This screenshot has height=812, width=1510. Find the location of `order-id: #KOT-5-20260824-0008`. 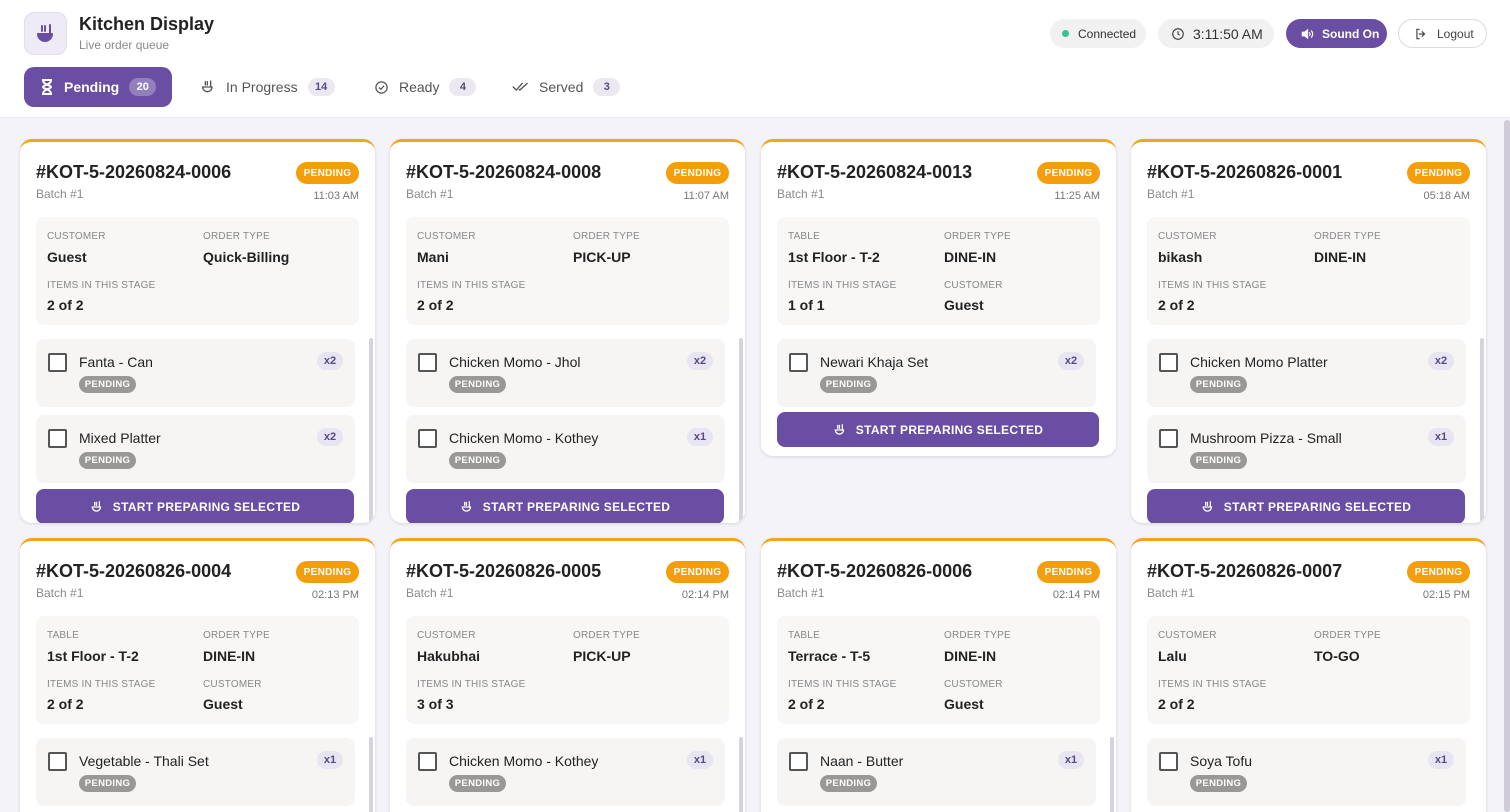

order-id: #KOT-5-20260824-0008 is located at coordinates (504, 172).